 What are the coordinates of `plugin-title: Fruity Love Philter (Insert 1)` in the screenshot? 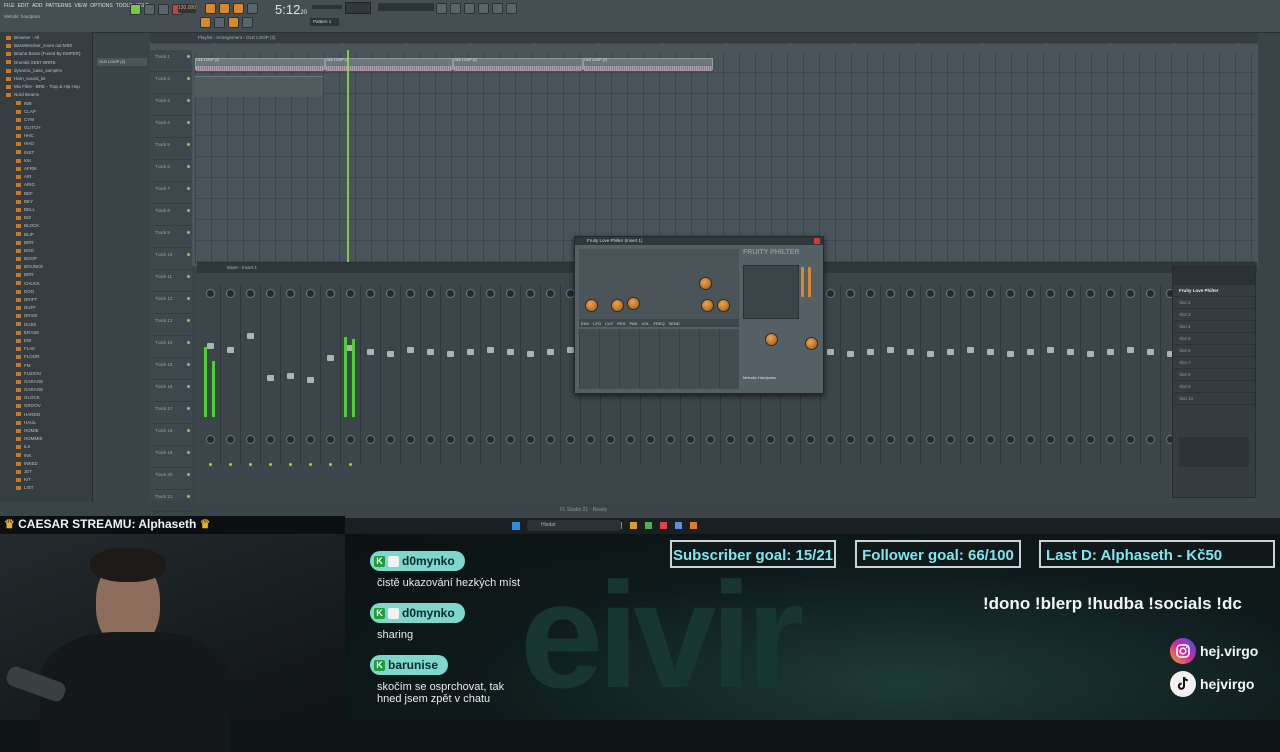 It's located at (699, 241).